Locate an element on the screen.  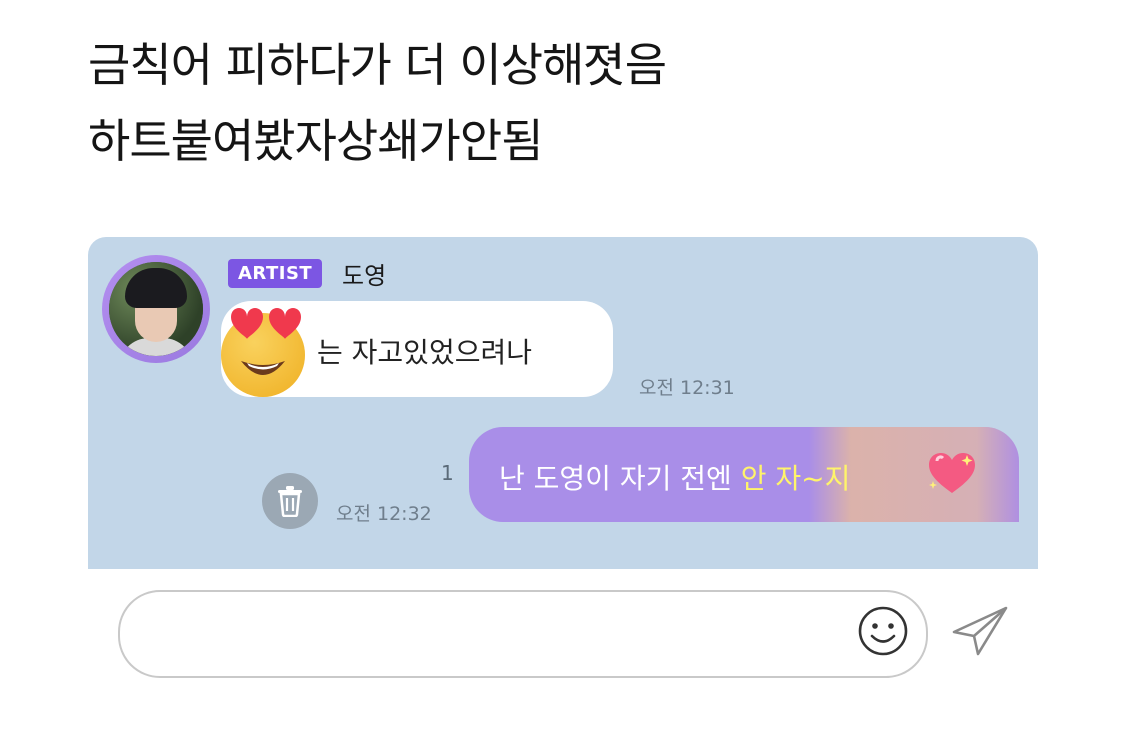
emoji-button is located at coordinates (883, 631).